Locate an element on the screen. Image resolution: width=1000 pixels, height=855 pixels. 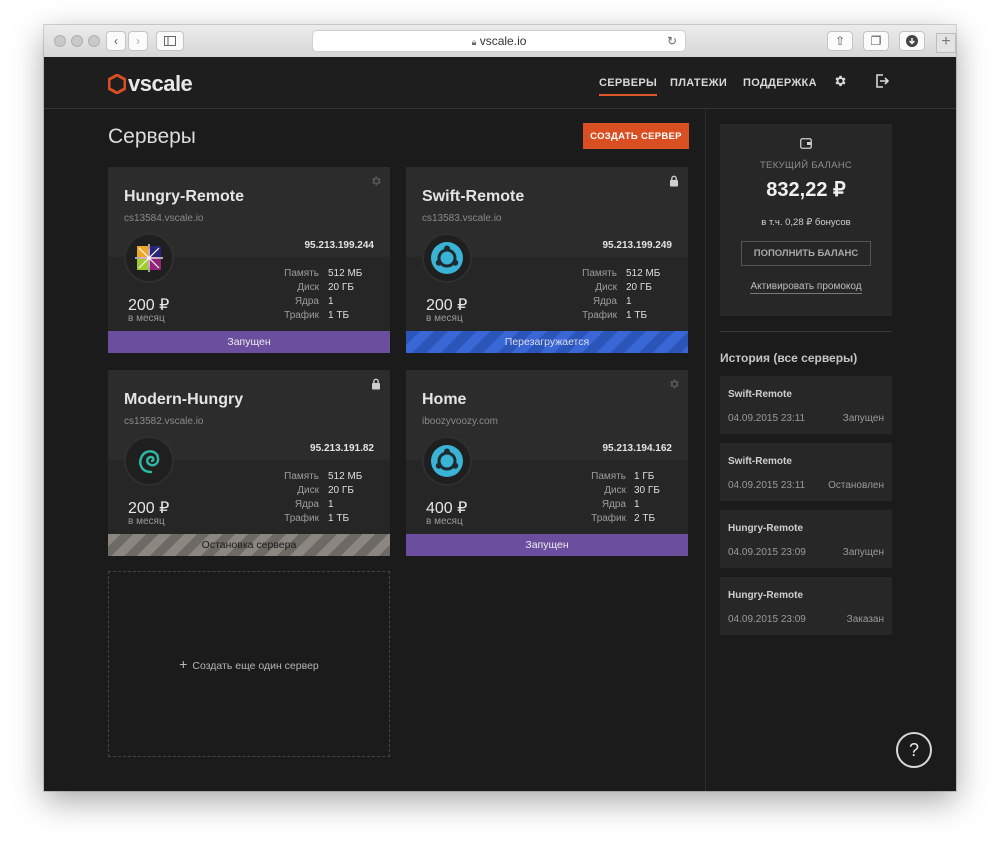
server-name: Hungry-Remote is located at coordinates (184, 197).